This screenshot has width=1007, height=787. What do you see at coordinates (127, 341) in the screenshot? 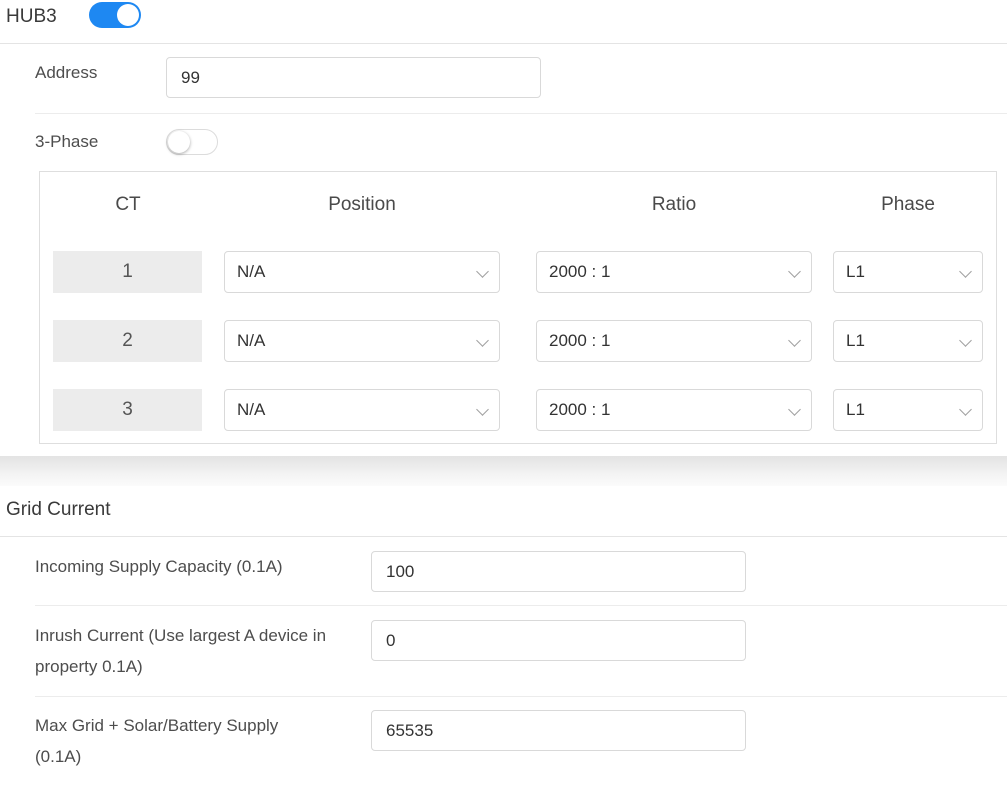
I see `ct-number-cell: 2` at bounding box center [127, 341].